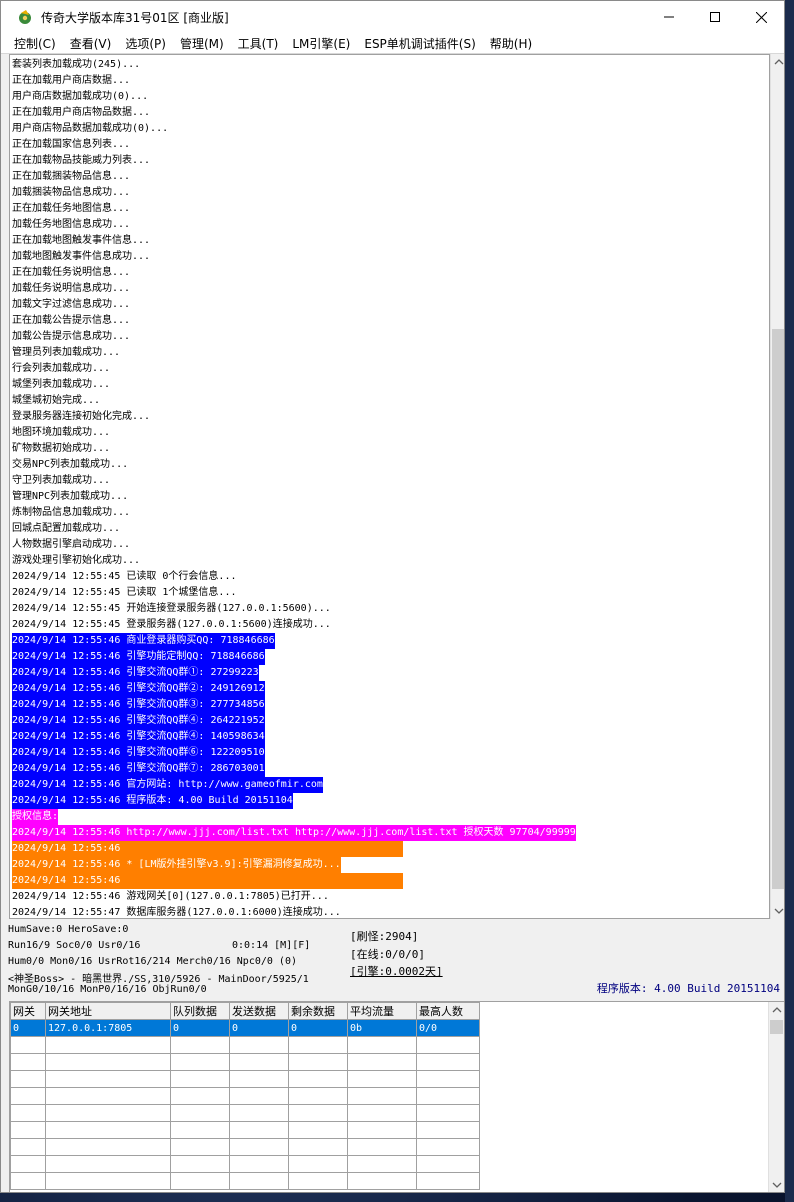 This screenshot has width=794, height=1202. I want to click on column-header: 网关, so click(28, 1011).